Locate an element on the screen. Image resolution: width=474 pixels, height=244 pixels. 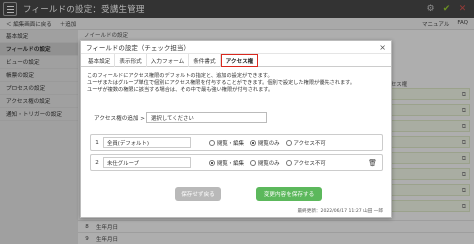
trash-icon: 🗑 is located at coordinates (372, 163).